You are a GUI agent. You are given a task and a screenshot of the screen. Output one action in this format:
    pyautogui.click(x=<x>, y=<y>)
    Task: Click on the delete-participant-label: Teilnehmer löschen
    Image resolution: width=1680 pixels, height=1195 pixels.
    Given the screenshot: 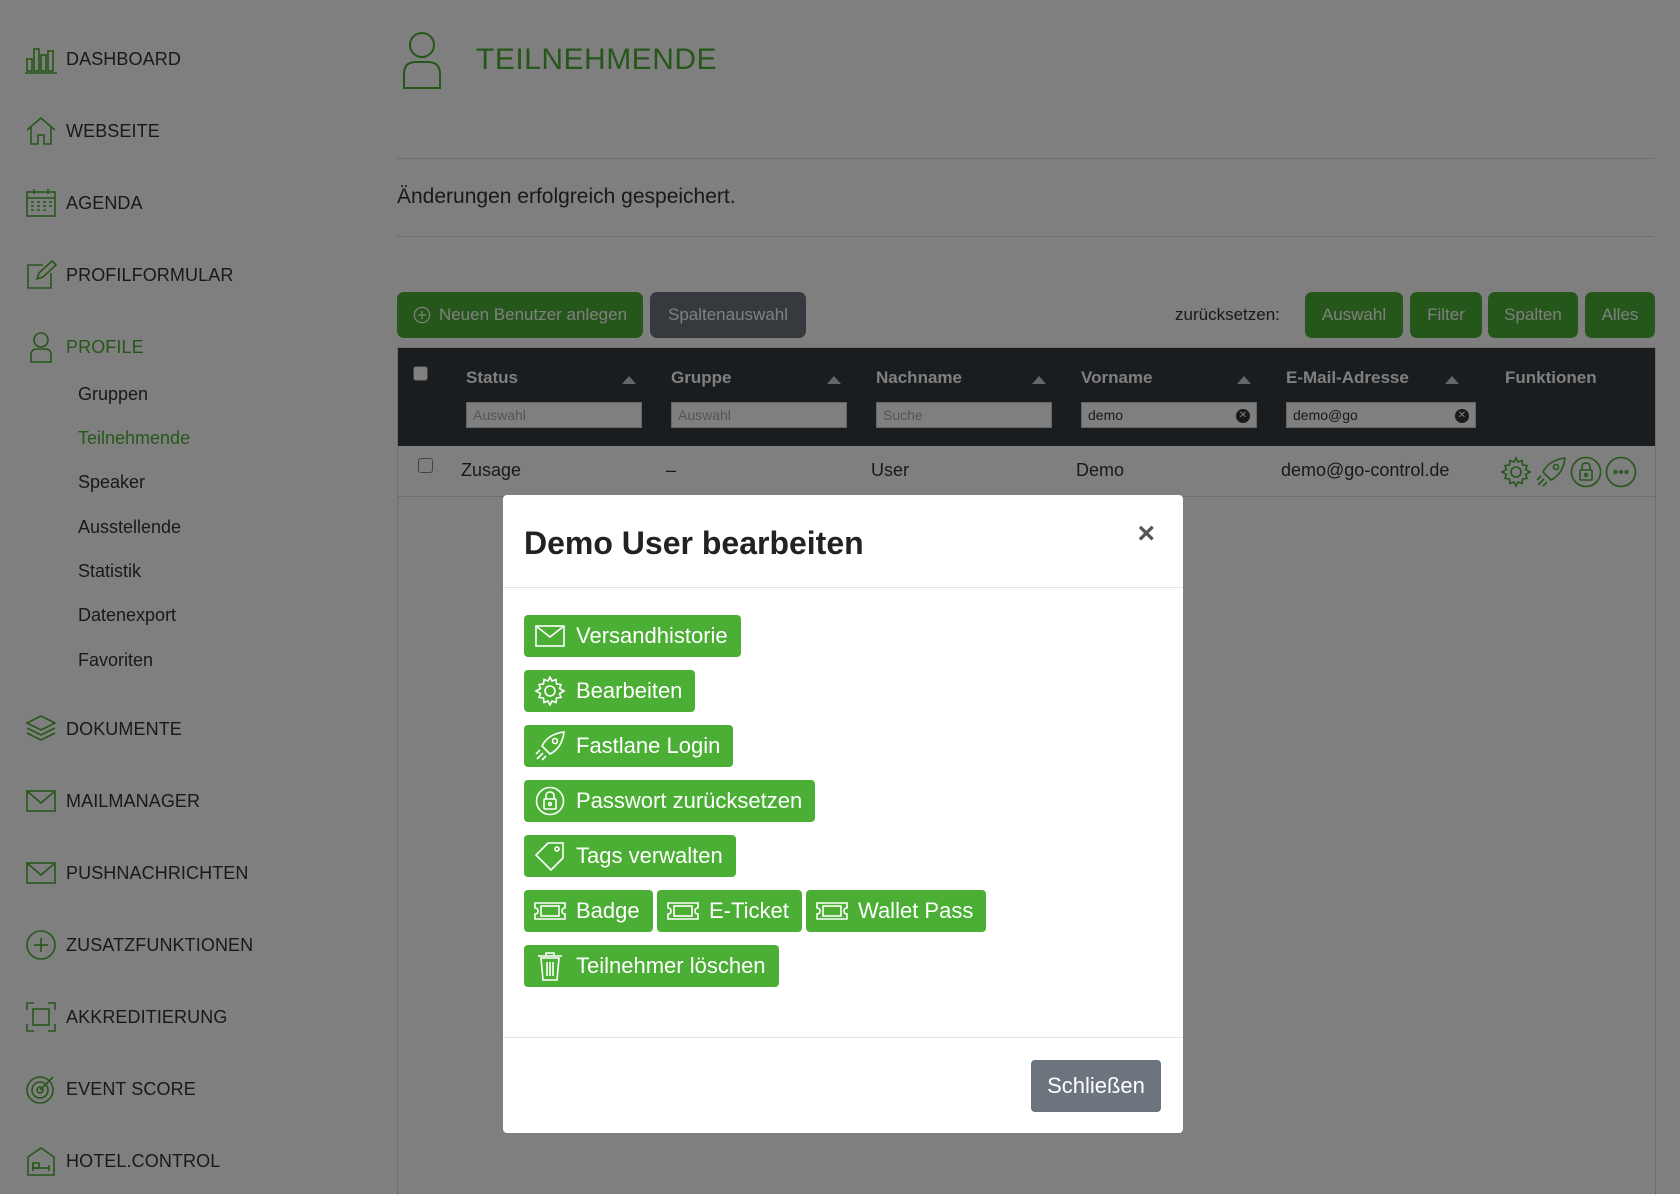 What is the action you would take?
    pyautogui.click(x=671, y=965)
    